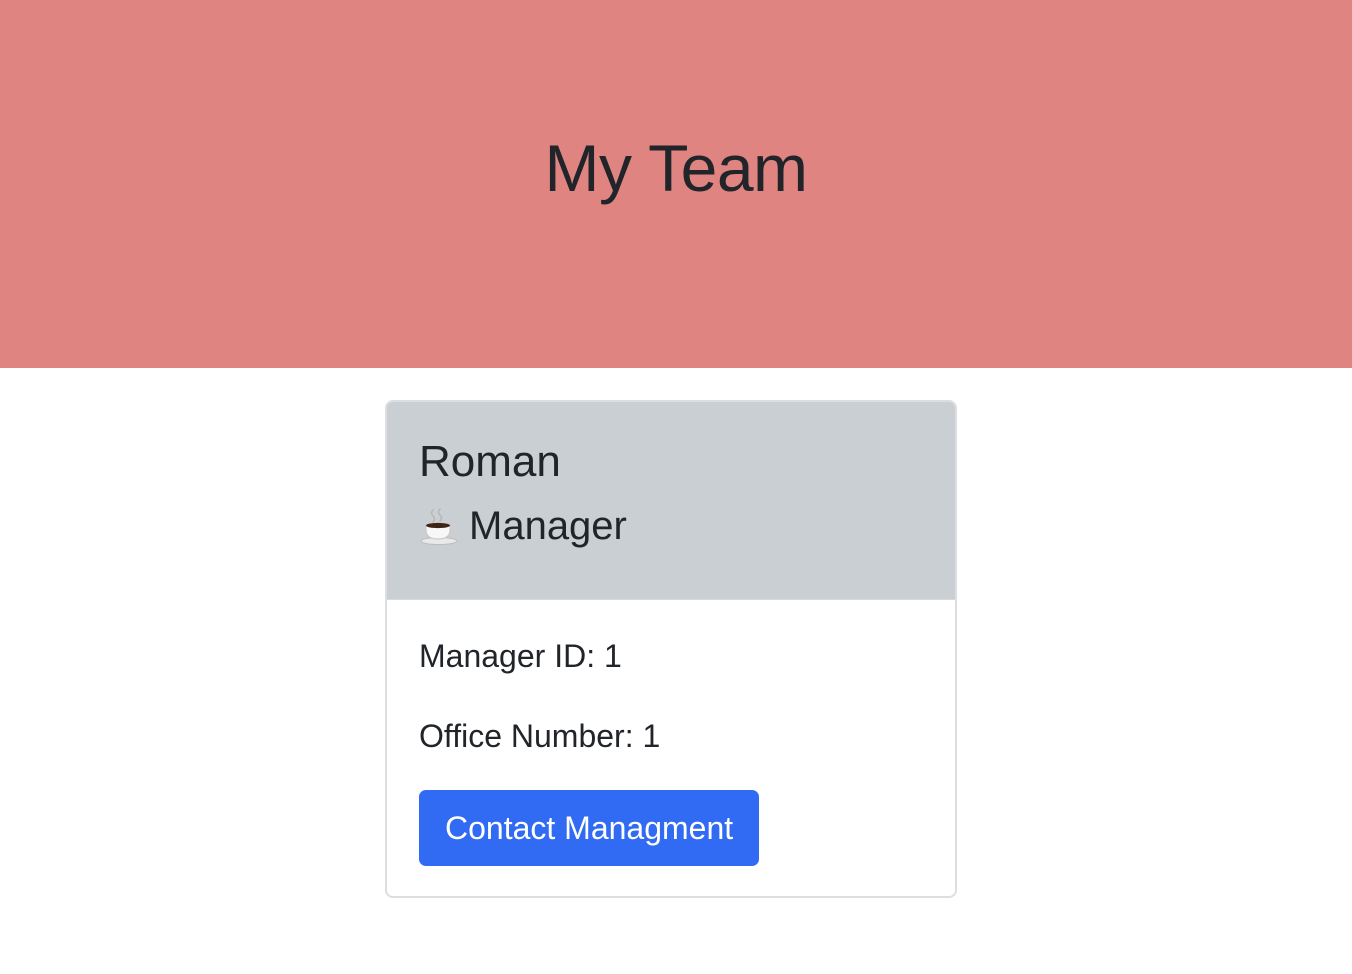  What do you see at coordinates (439, 526) in the screenshot?
I see `coffee-icon` at bounding box center [439, 526].